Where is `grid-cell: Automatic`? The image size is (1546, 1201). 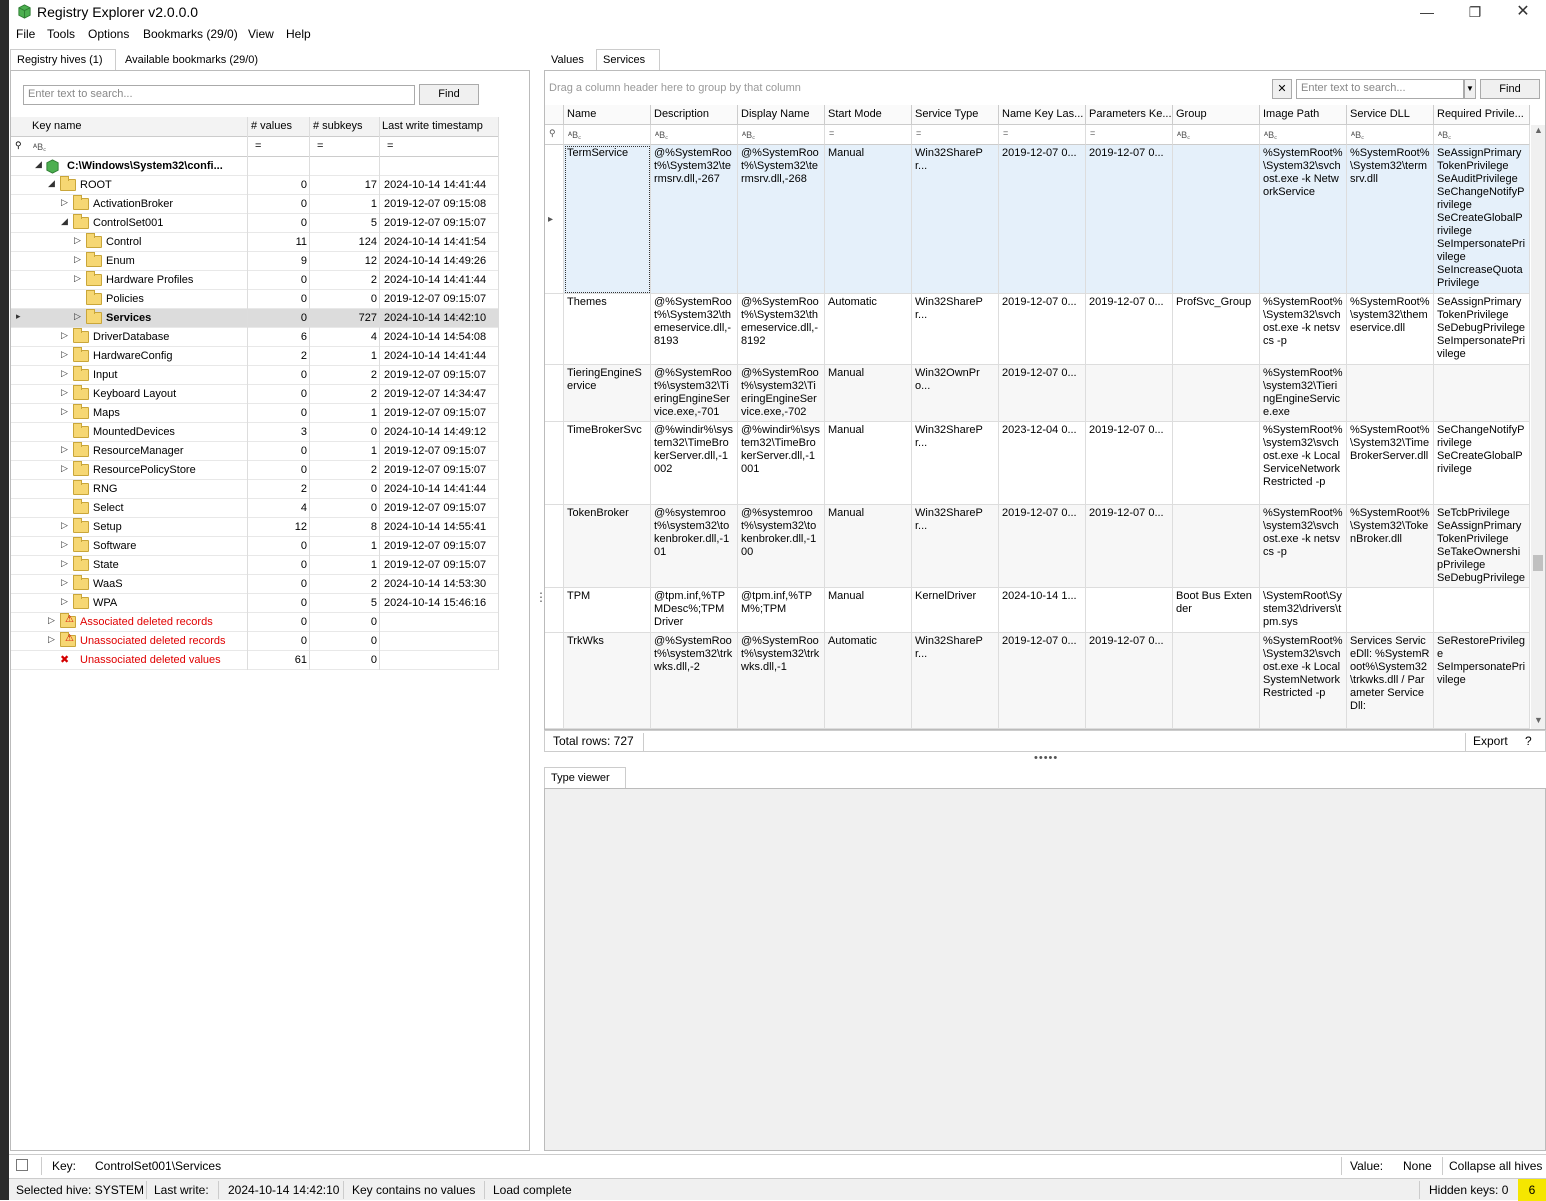 grid-cell: Automatic is located at coordinates (868, 329).